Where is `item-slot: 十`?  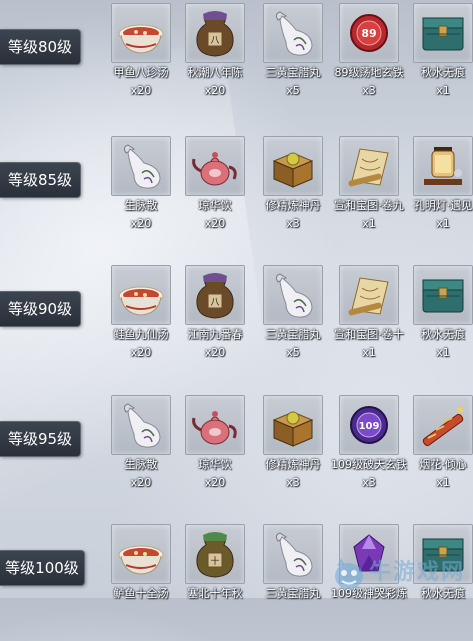 item-slot: 十 is located at coordinates (215, 554).